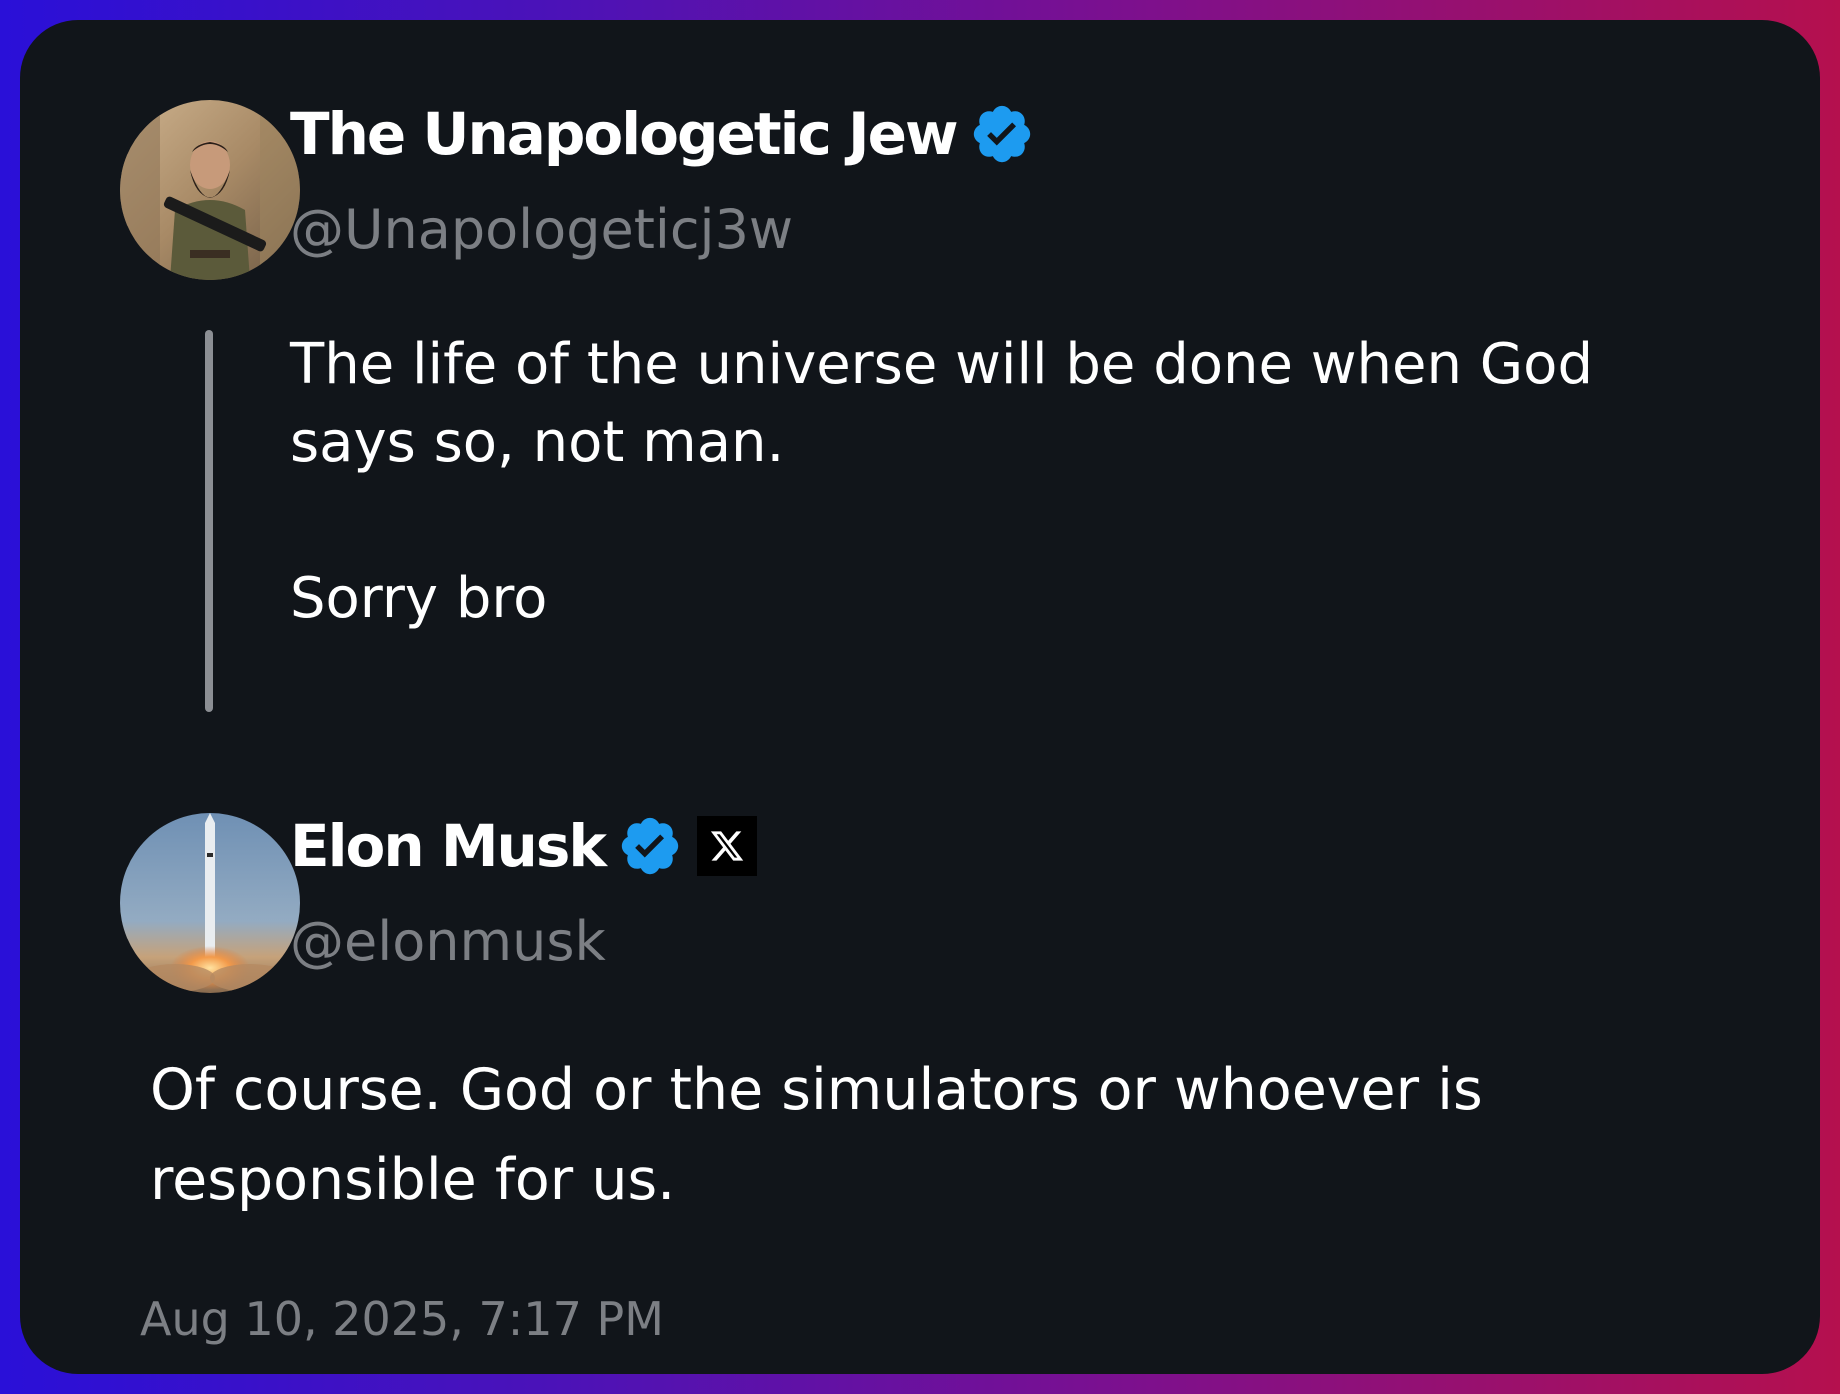  I want to click on reply-author-name: Elon Musk, so click(448, 846).